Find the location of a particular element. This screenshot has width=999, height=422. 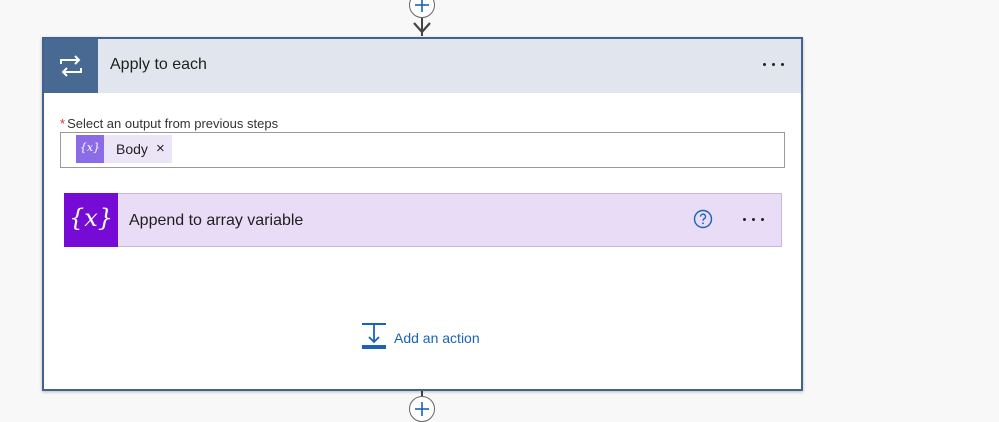

variable-icon: {x} is located at coordinates (91, 220).